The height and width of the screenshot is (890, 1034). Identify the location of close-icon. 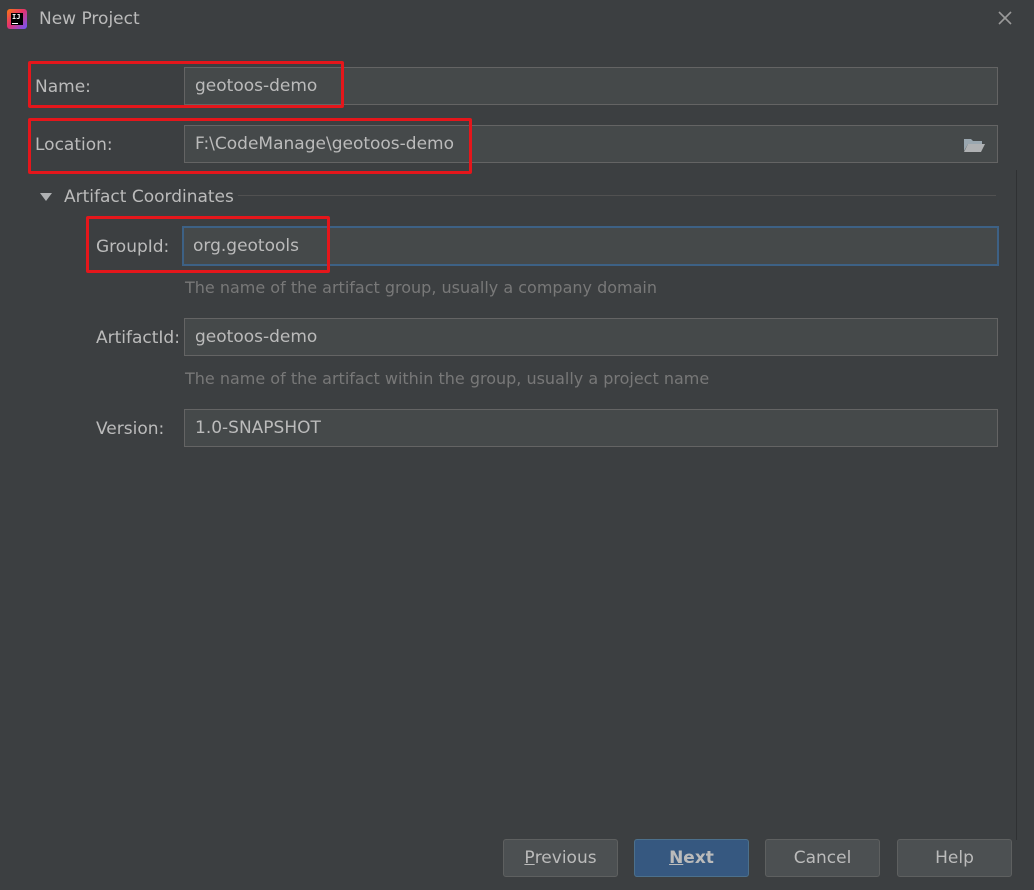
(1005, 18).